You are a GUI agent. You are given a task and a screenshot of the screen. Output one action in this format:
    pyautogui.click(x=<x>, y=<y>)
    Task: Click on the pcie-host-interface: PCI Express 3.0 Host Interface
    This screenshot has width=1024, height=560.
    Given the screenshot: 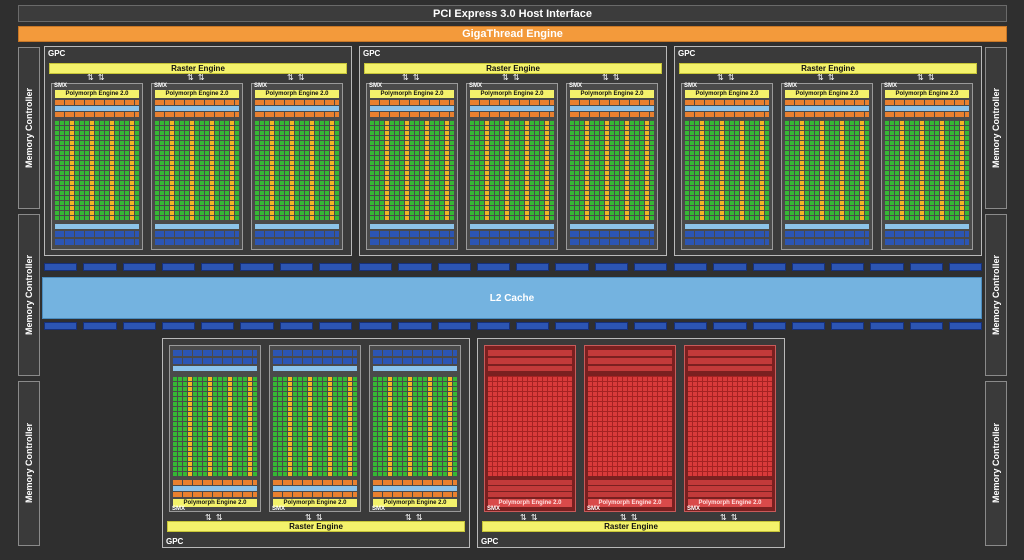 What is the action you would take?
    pyautogui.click(x=512, y=13)
    